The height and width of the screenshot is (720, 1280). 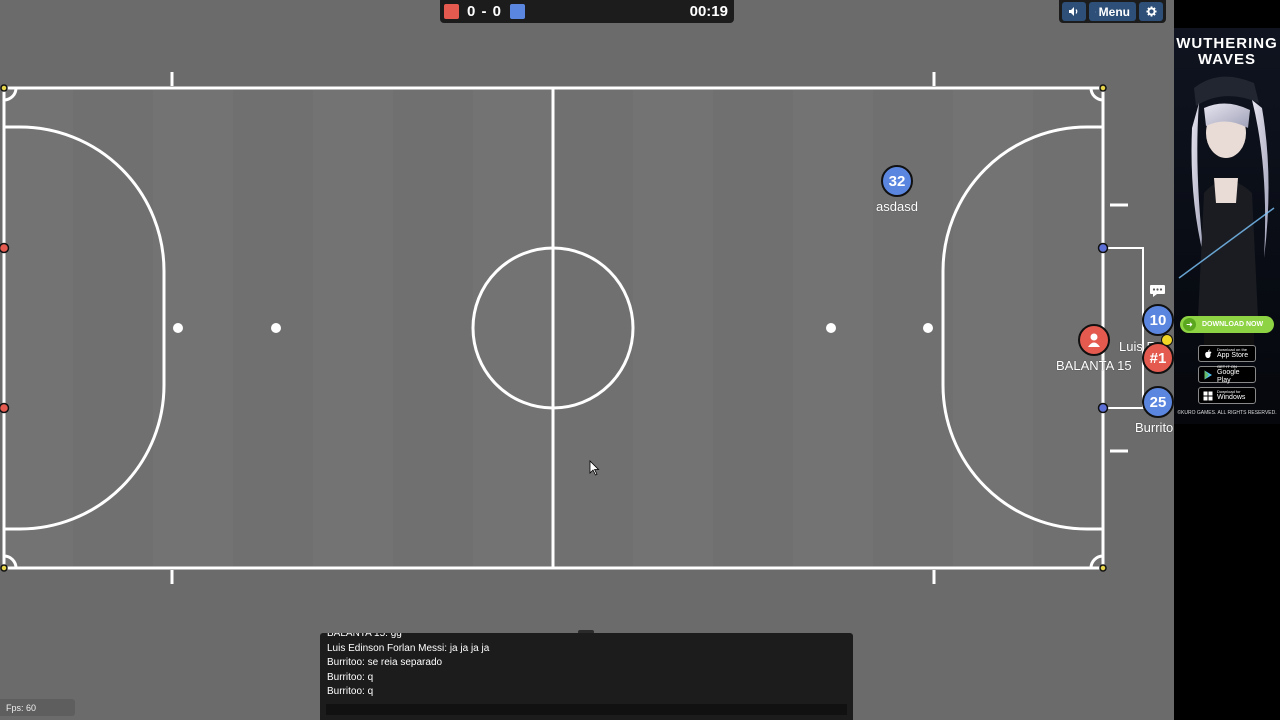 I want to click on player-disc: 32, so click(x=897, y=181).